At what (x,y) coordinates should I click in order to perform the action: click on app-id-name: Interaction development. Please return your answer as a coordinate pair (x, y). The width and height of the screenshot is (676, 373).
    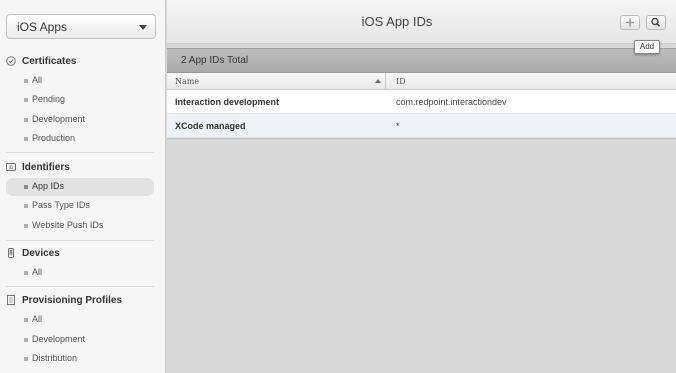
    Looking at the image, I should click on (227, 102).